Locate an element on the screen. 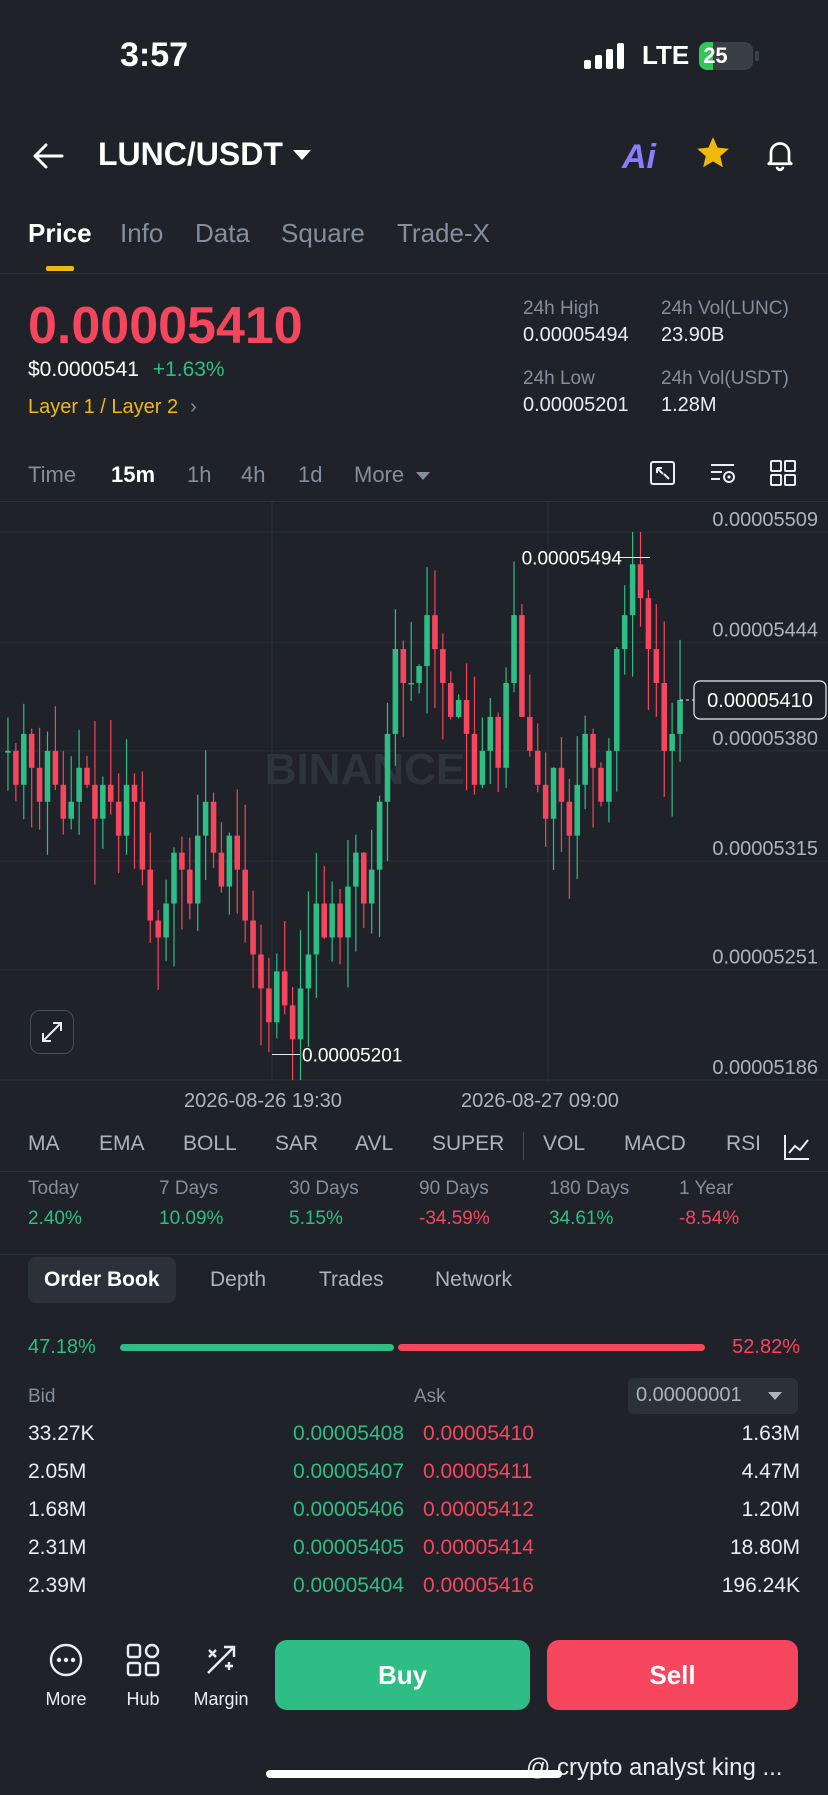 This screenshot has width=828, height=1795. bid-price: 0.00005406 is located at coordinates (348, 1509).